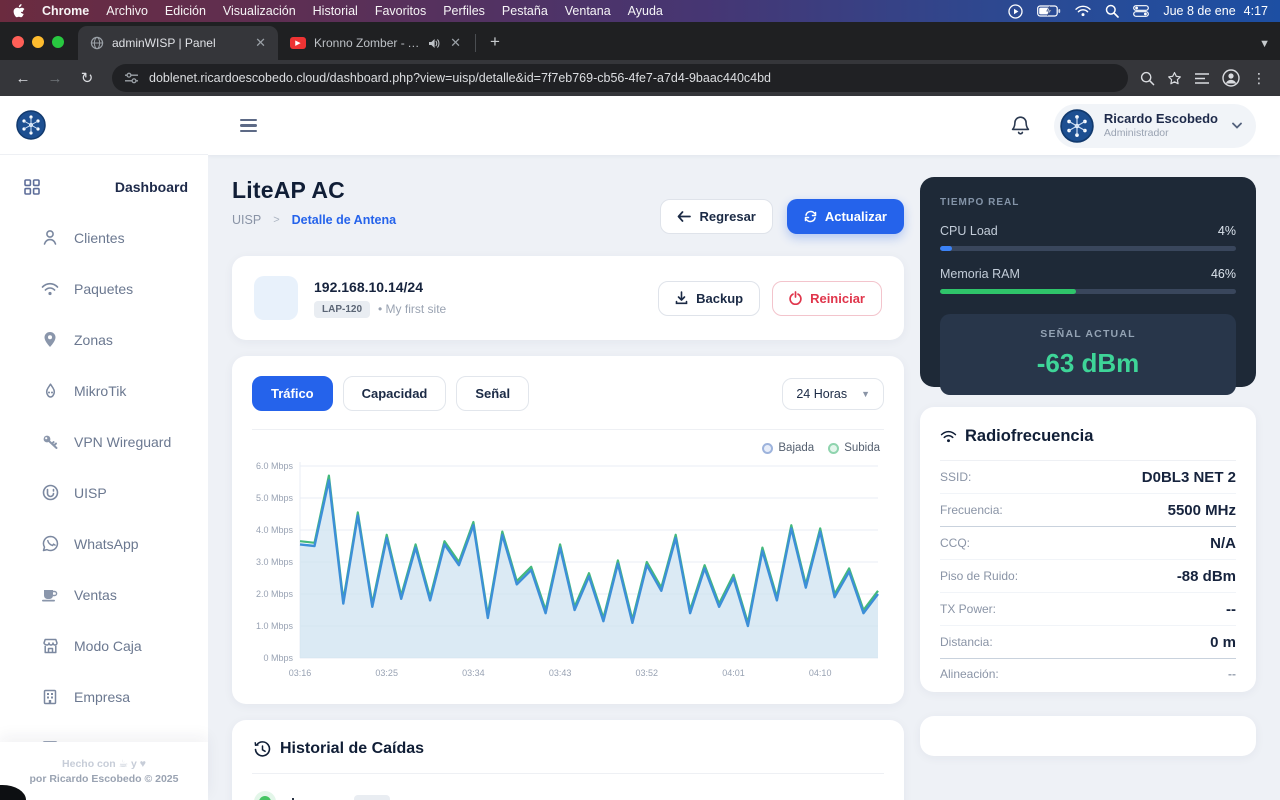 Image resolution: width=1280 pixels, height=800 pixels. I want to click on menubar-item-historial: Historial, so click(335, 11).